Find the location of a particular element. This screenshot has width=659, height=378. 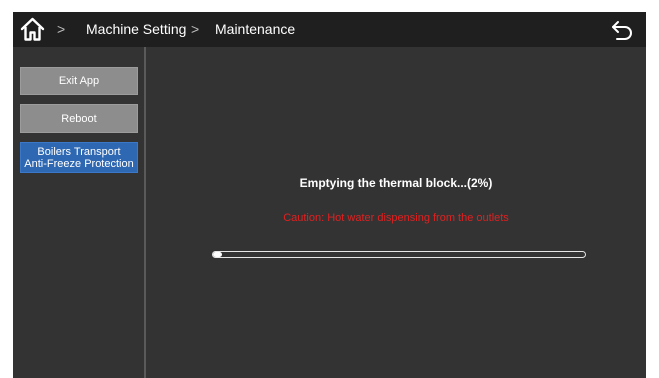

top-bar: > Machine Setting > Maintenance is located at coordinates (329, 29).